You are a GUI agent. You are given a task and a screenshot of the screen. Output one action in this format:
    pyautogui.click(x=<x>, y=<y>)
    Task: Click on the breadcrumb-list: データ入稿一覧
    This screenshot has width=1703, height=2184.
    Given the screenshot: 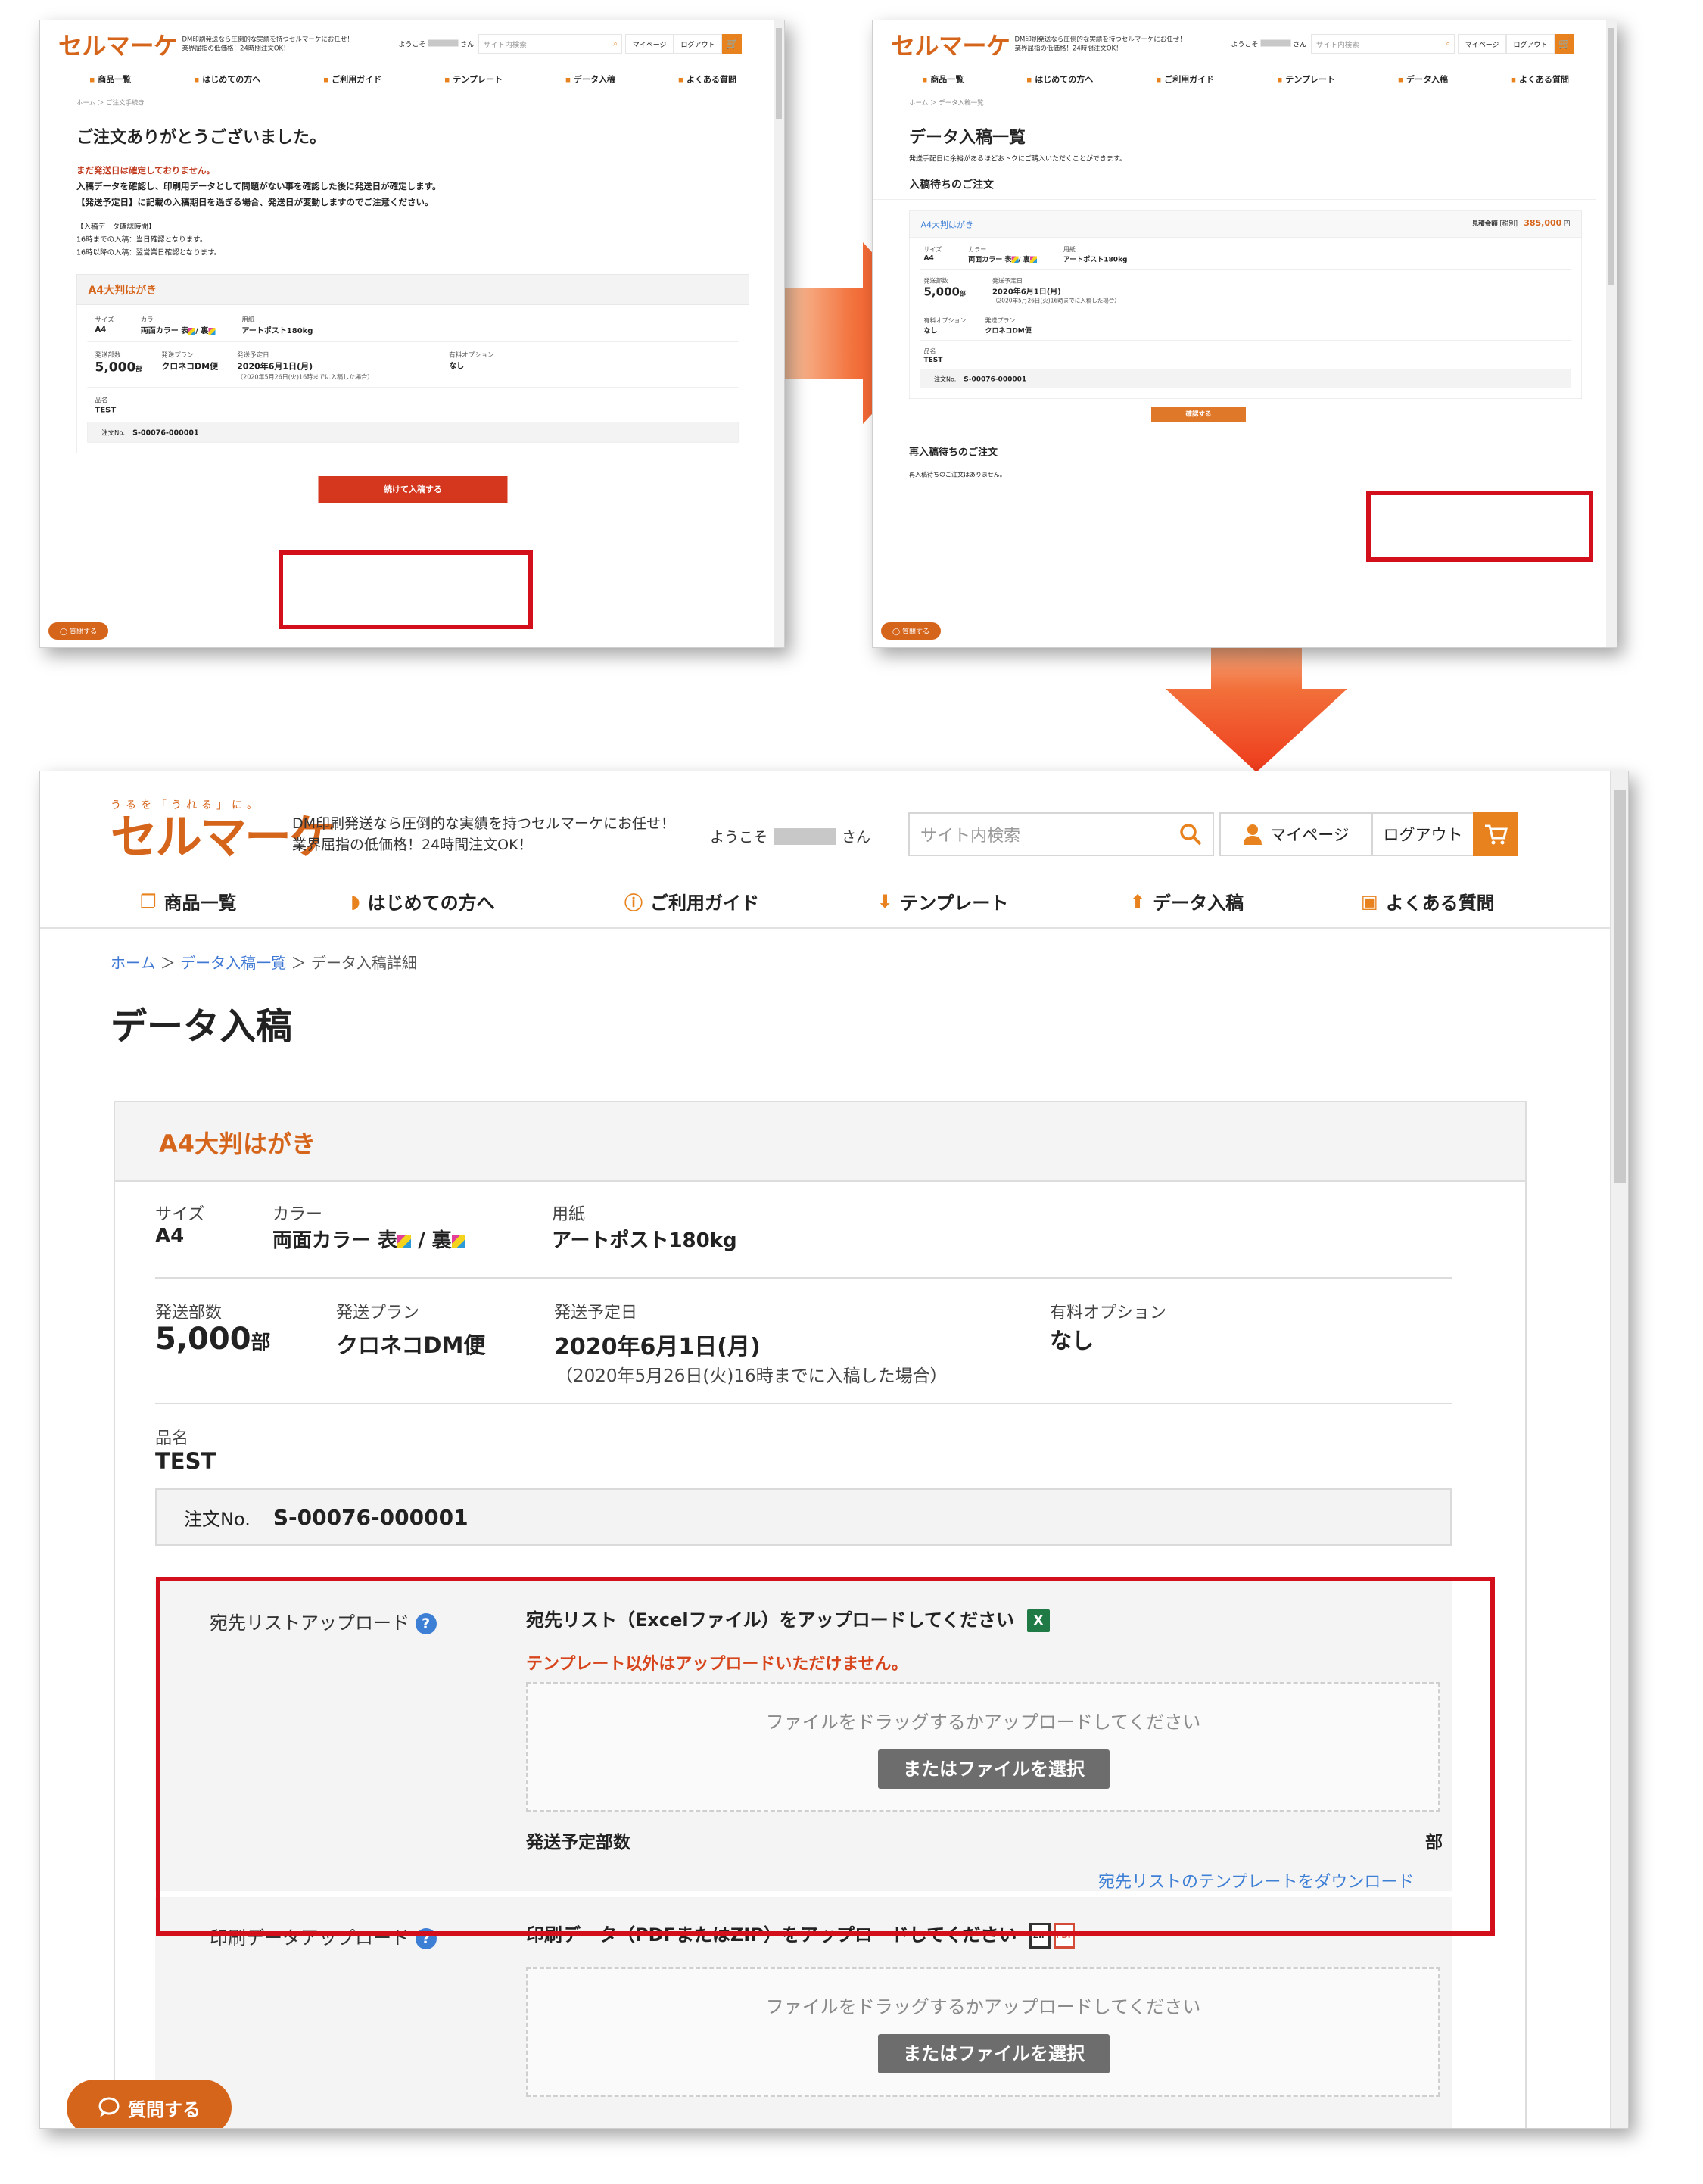 What is the action you would take?
    pyautogui.click(x=233, y=963)
    